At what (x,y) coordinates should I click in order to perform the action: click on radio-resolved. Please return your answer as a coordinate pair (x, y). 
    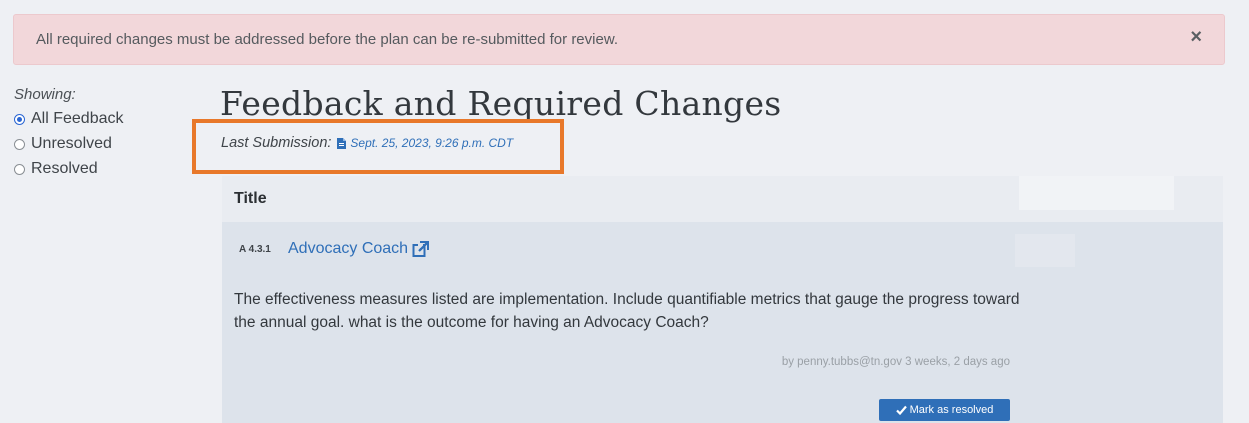
    Looking at the image, I should click on (19, 169).